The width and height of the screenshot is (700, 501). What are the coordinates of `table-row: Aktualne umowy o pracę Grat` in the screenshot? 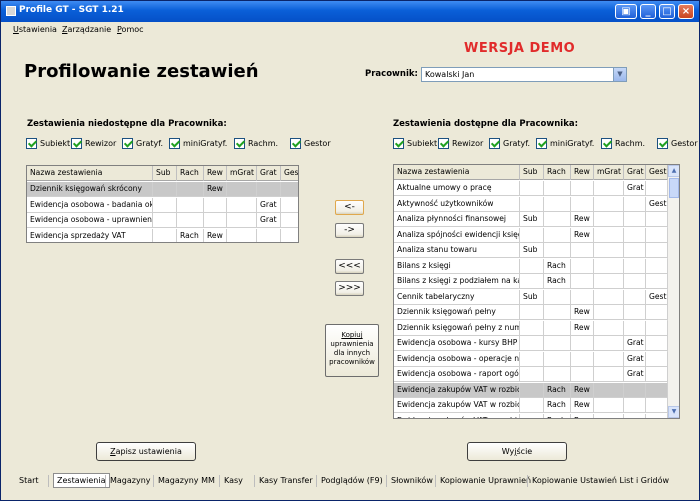 It's located at (531, 188).